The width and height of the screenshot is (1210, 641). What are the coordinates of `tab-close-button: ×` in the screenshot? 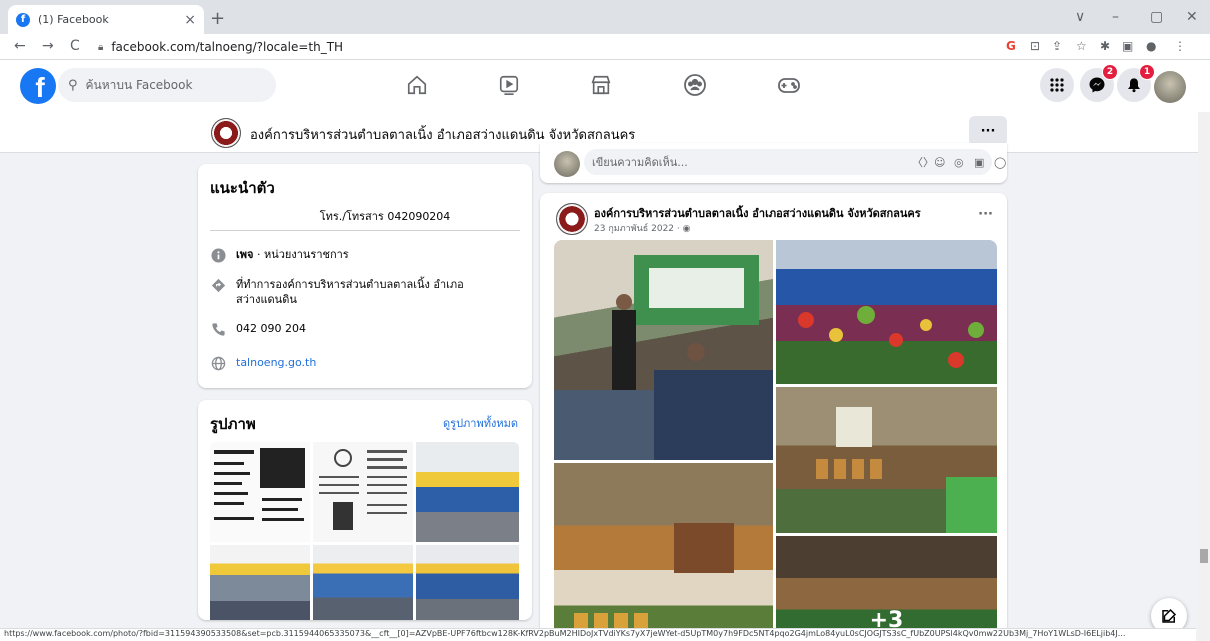 It's located at (190, 20).